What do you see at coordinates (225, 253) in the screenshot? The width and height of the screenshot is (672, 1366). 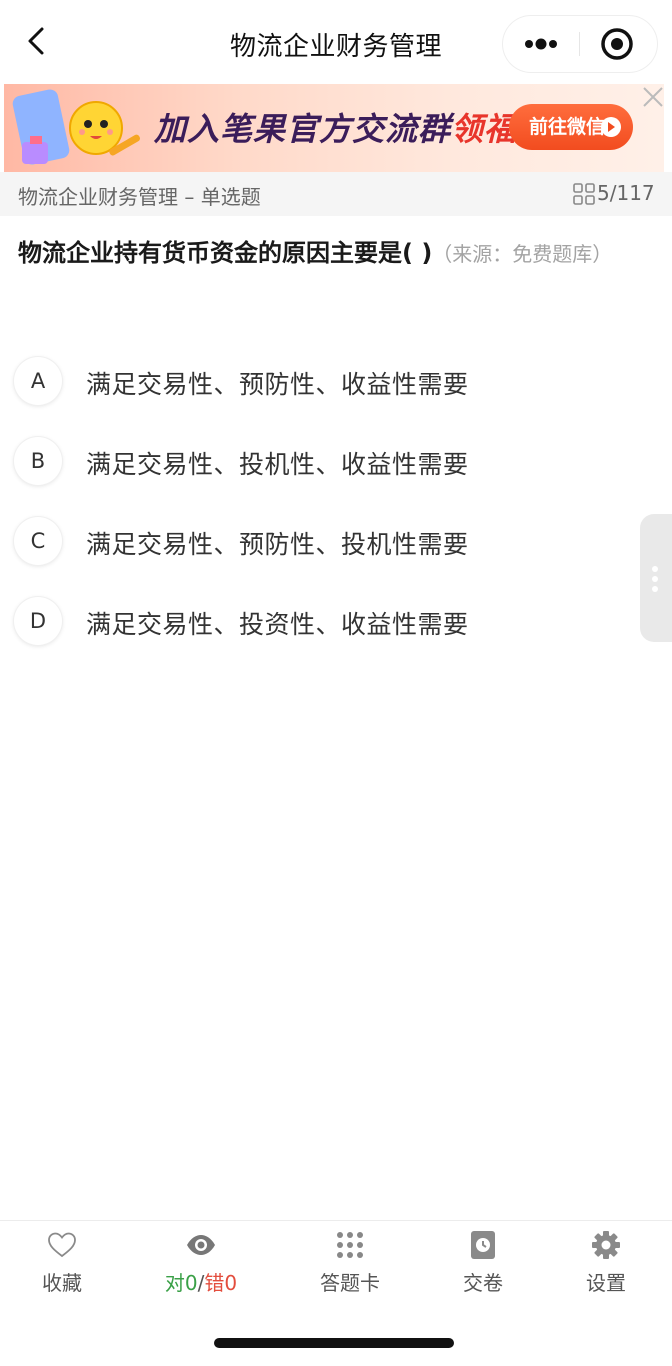 I see `question-text: 物流企业持有货币资金的原因主要是( )` at bounding box center [225, 253].